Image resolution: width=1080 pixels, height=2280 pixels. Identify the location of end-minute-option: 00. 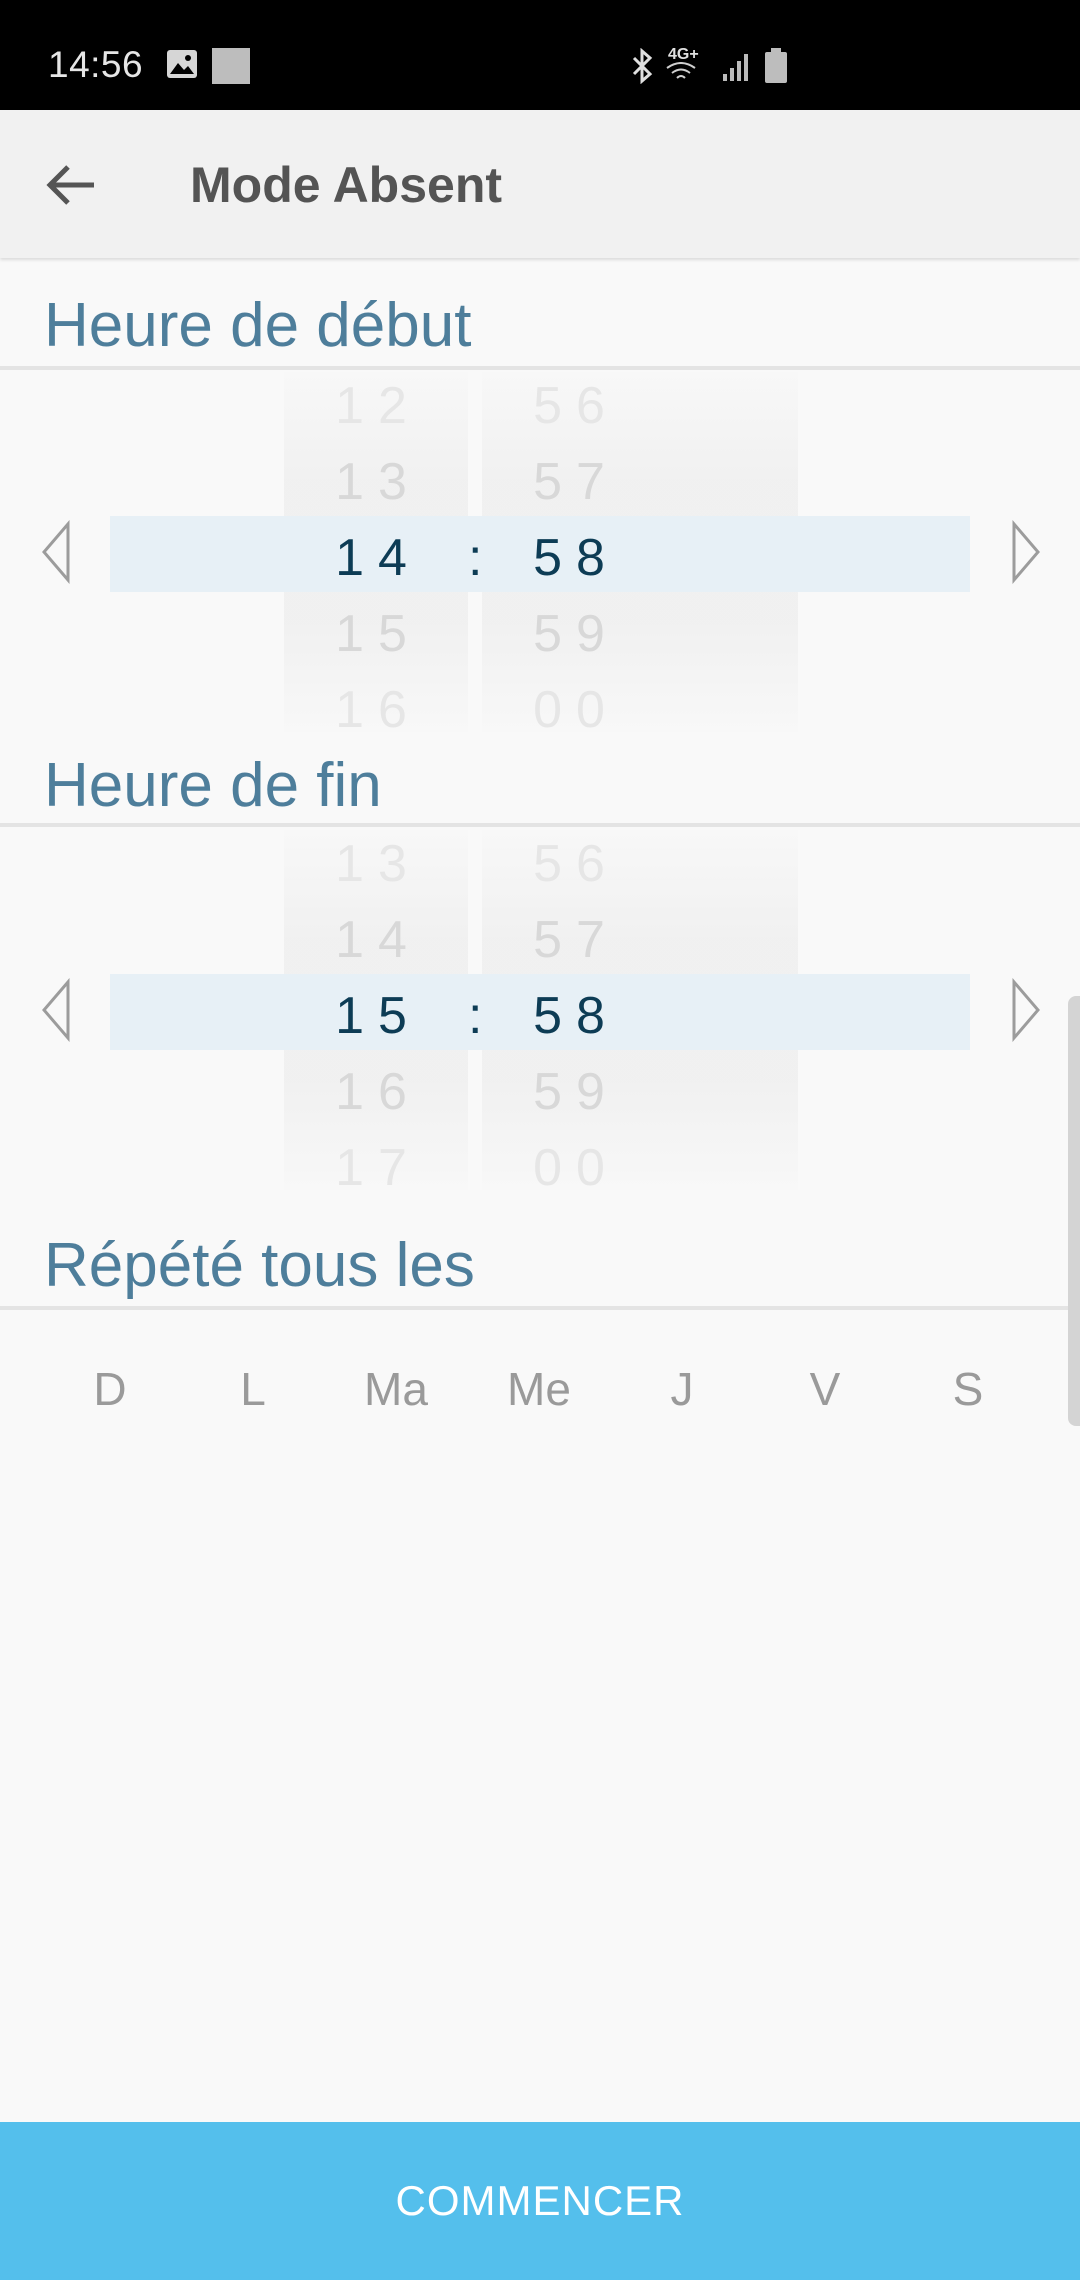
(576, 1168).